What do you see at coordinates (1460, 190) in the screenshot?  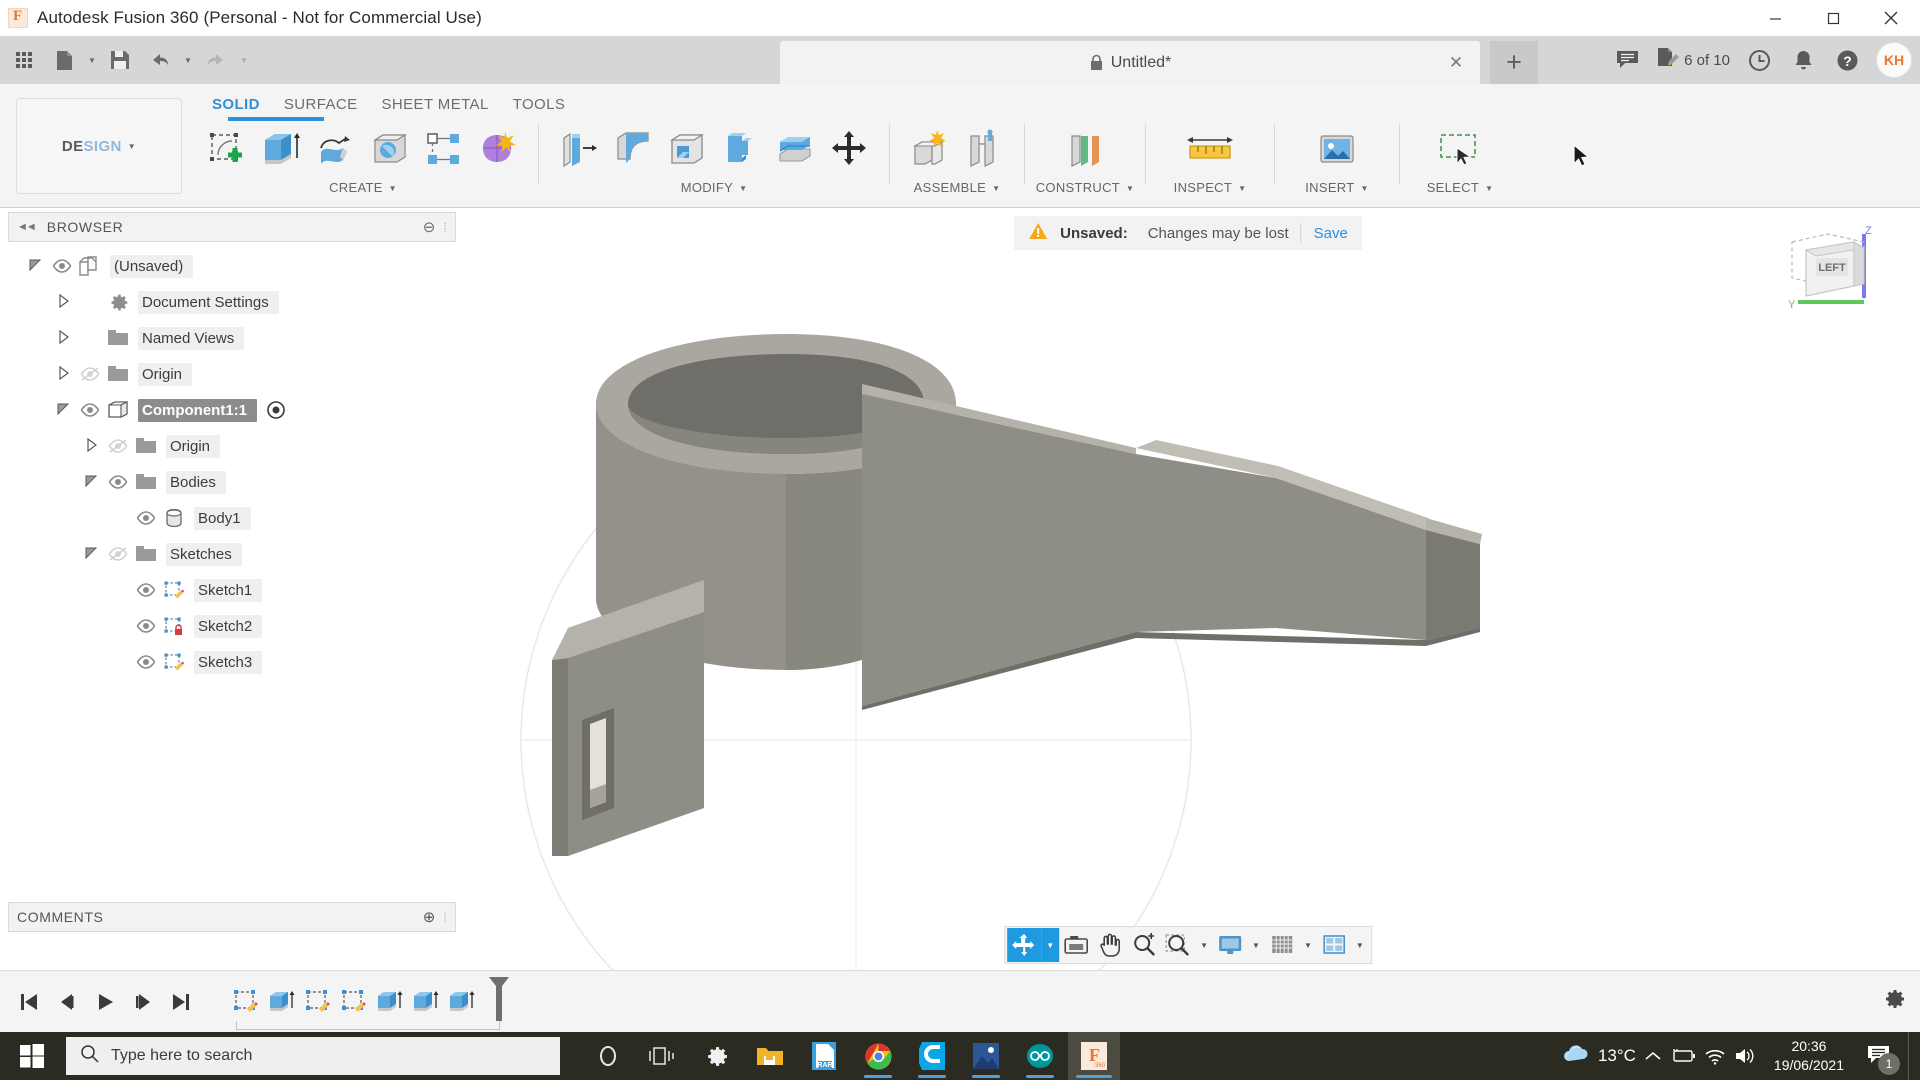 I see `ribbon-group-label-select: SELECT ▼` at bounding box center [1460, 190].